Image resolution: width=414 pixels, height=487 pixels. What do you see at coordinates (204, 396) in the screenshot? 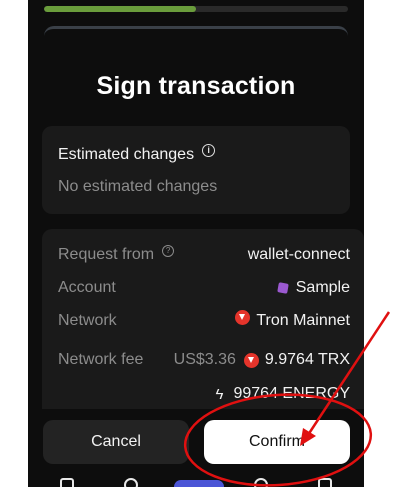
I see `energy-row: ϟ 99764 ENERGY` at bounding box center [204, 396].